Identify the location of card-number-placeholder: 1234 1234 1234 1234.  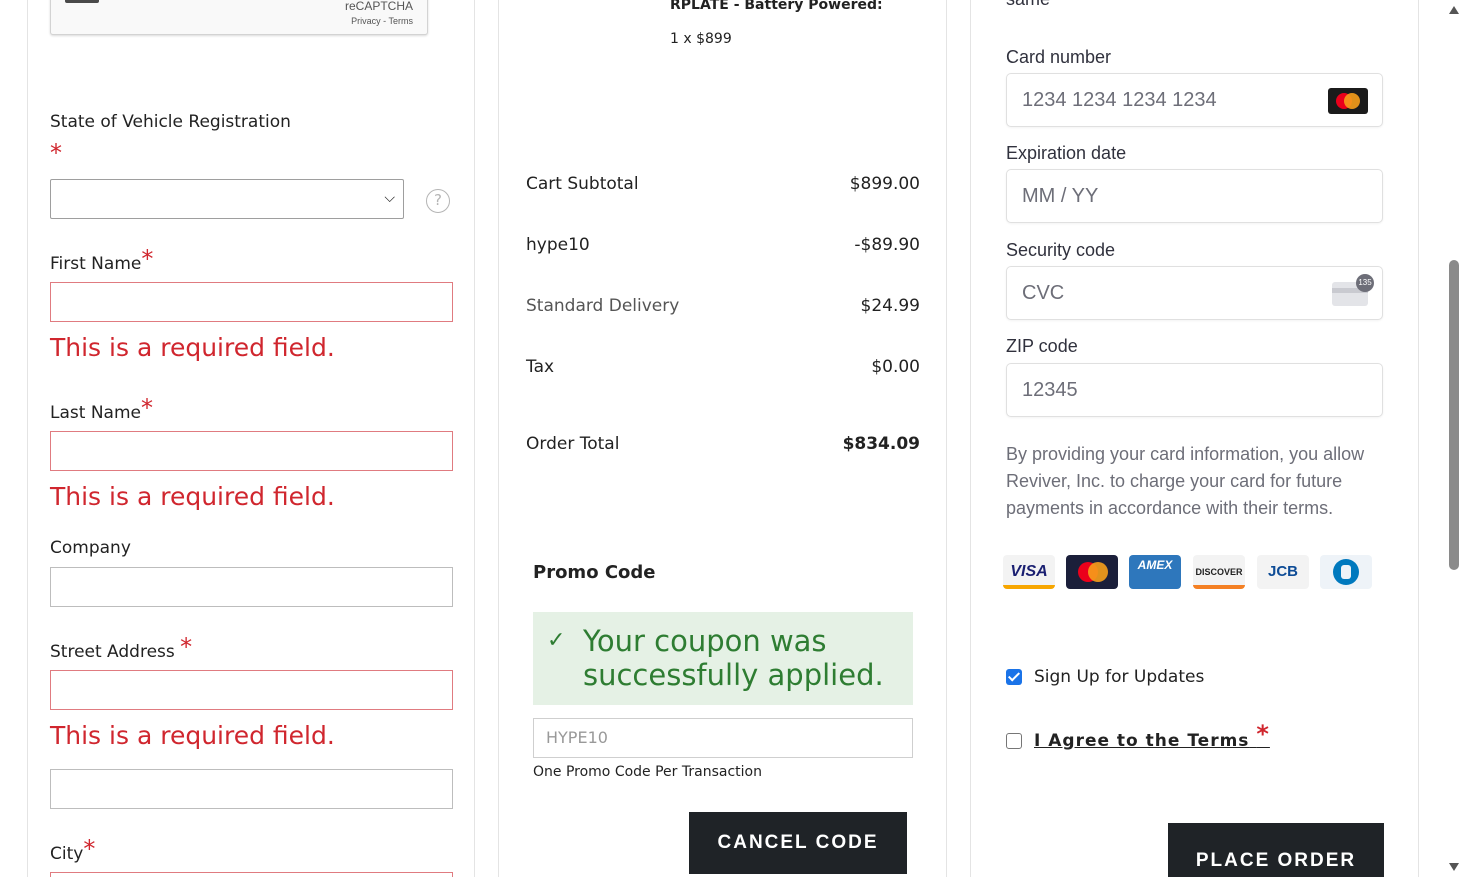
(1119, 100).